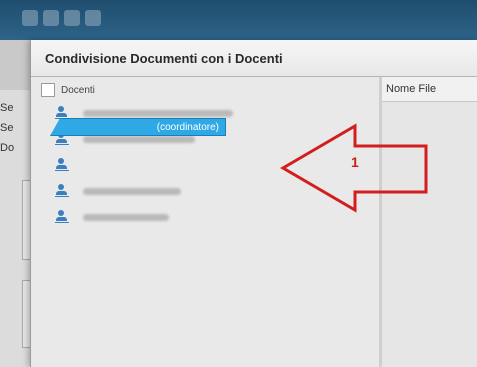  What do you see at coordinates (355, 162) in the screenshot?
I see `annotation-number: 1` at bounding box center [355, 162].